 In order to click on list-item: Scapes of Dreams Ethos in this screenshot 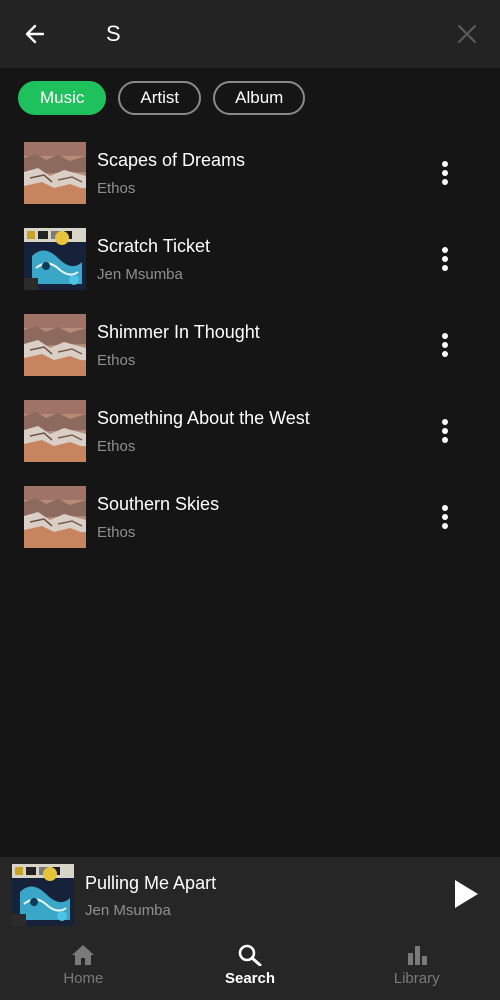, I will do `click(250, 173)`.